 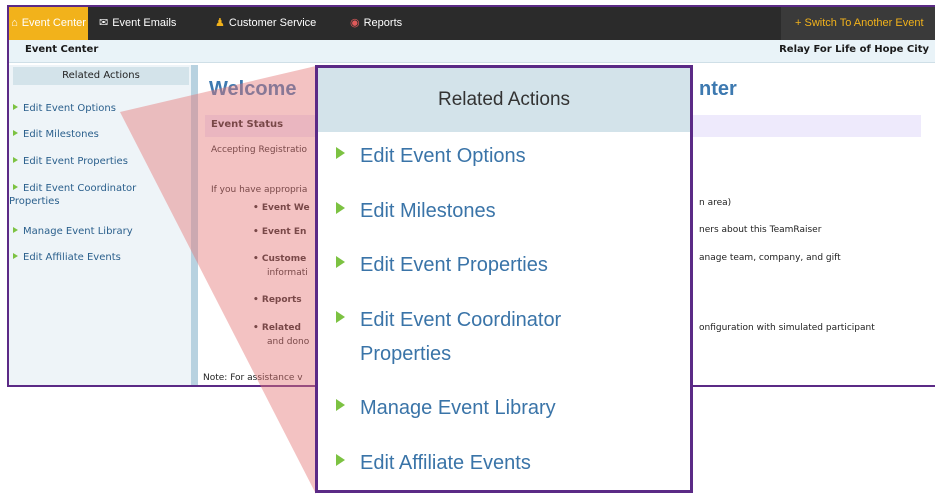 What do you see at coordinates (501, 463) in the screenshot?
I see `popup-item-edit-affiliate-events: Edit Affiliate Events` at bounding box center [501, 463].